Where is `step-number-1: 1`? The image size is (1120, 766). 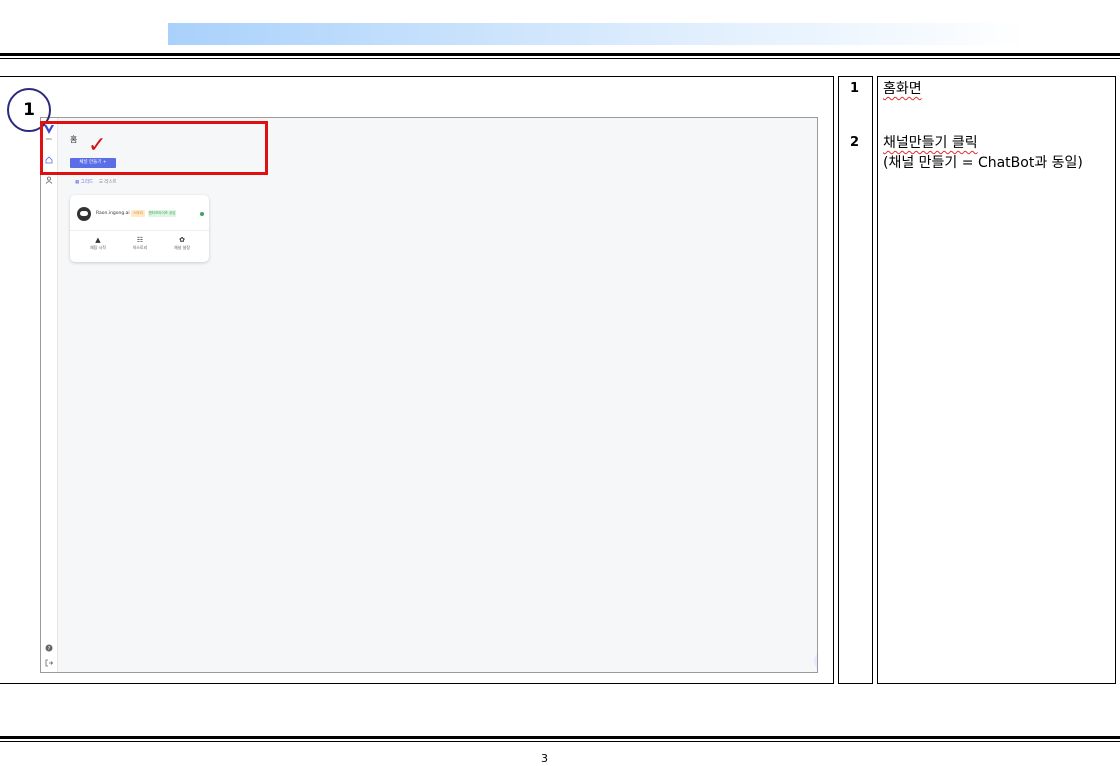 step-number-1: 1 is located at coordinates (855, 88).